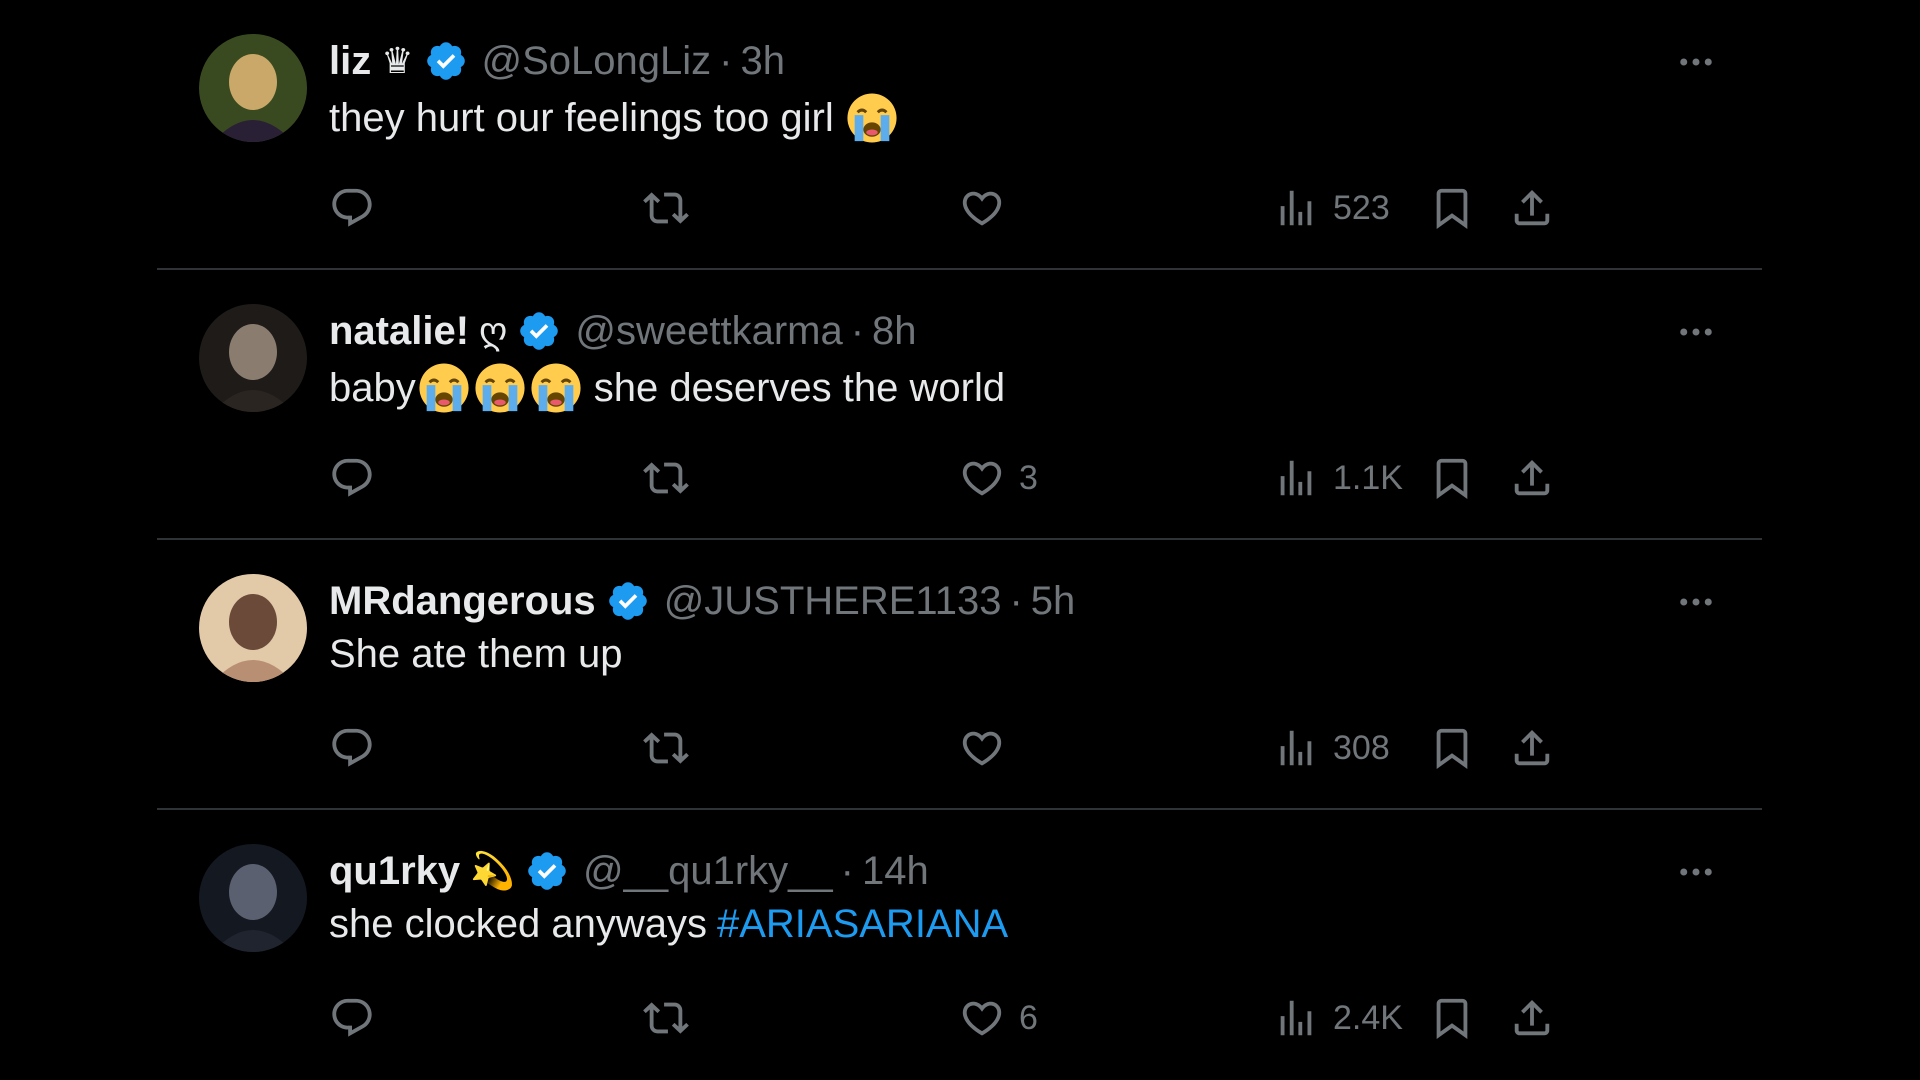 Image resolution: width=1920 pixels, height=1080 pixels. What do you see at coordinates (862, 924) in the screenshot?
I see `hashtag-link: #ARIASARIANA` at bounding box center [862, 924].